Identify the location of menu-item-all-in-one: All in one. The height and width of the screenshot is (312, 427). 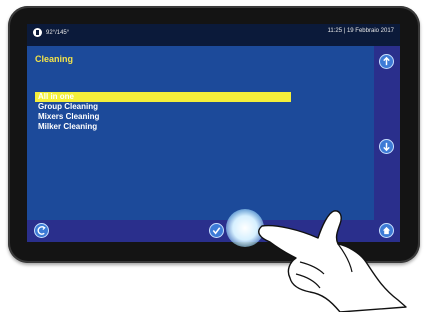
(163, 97).